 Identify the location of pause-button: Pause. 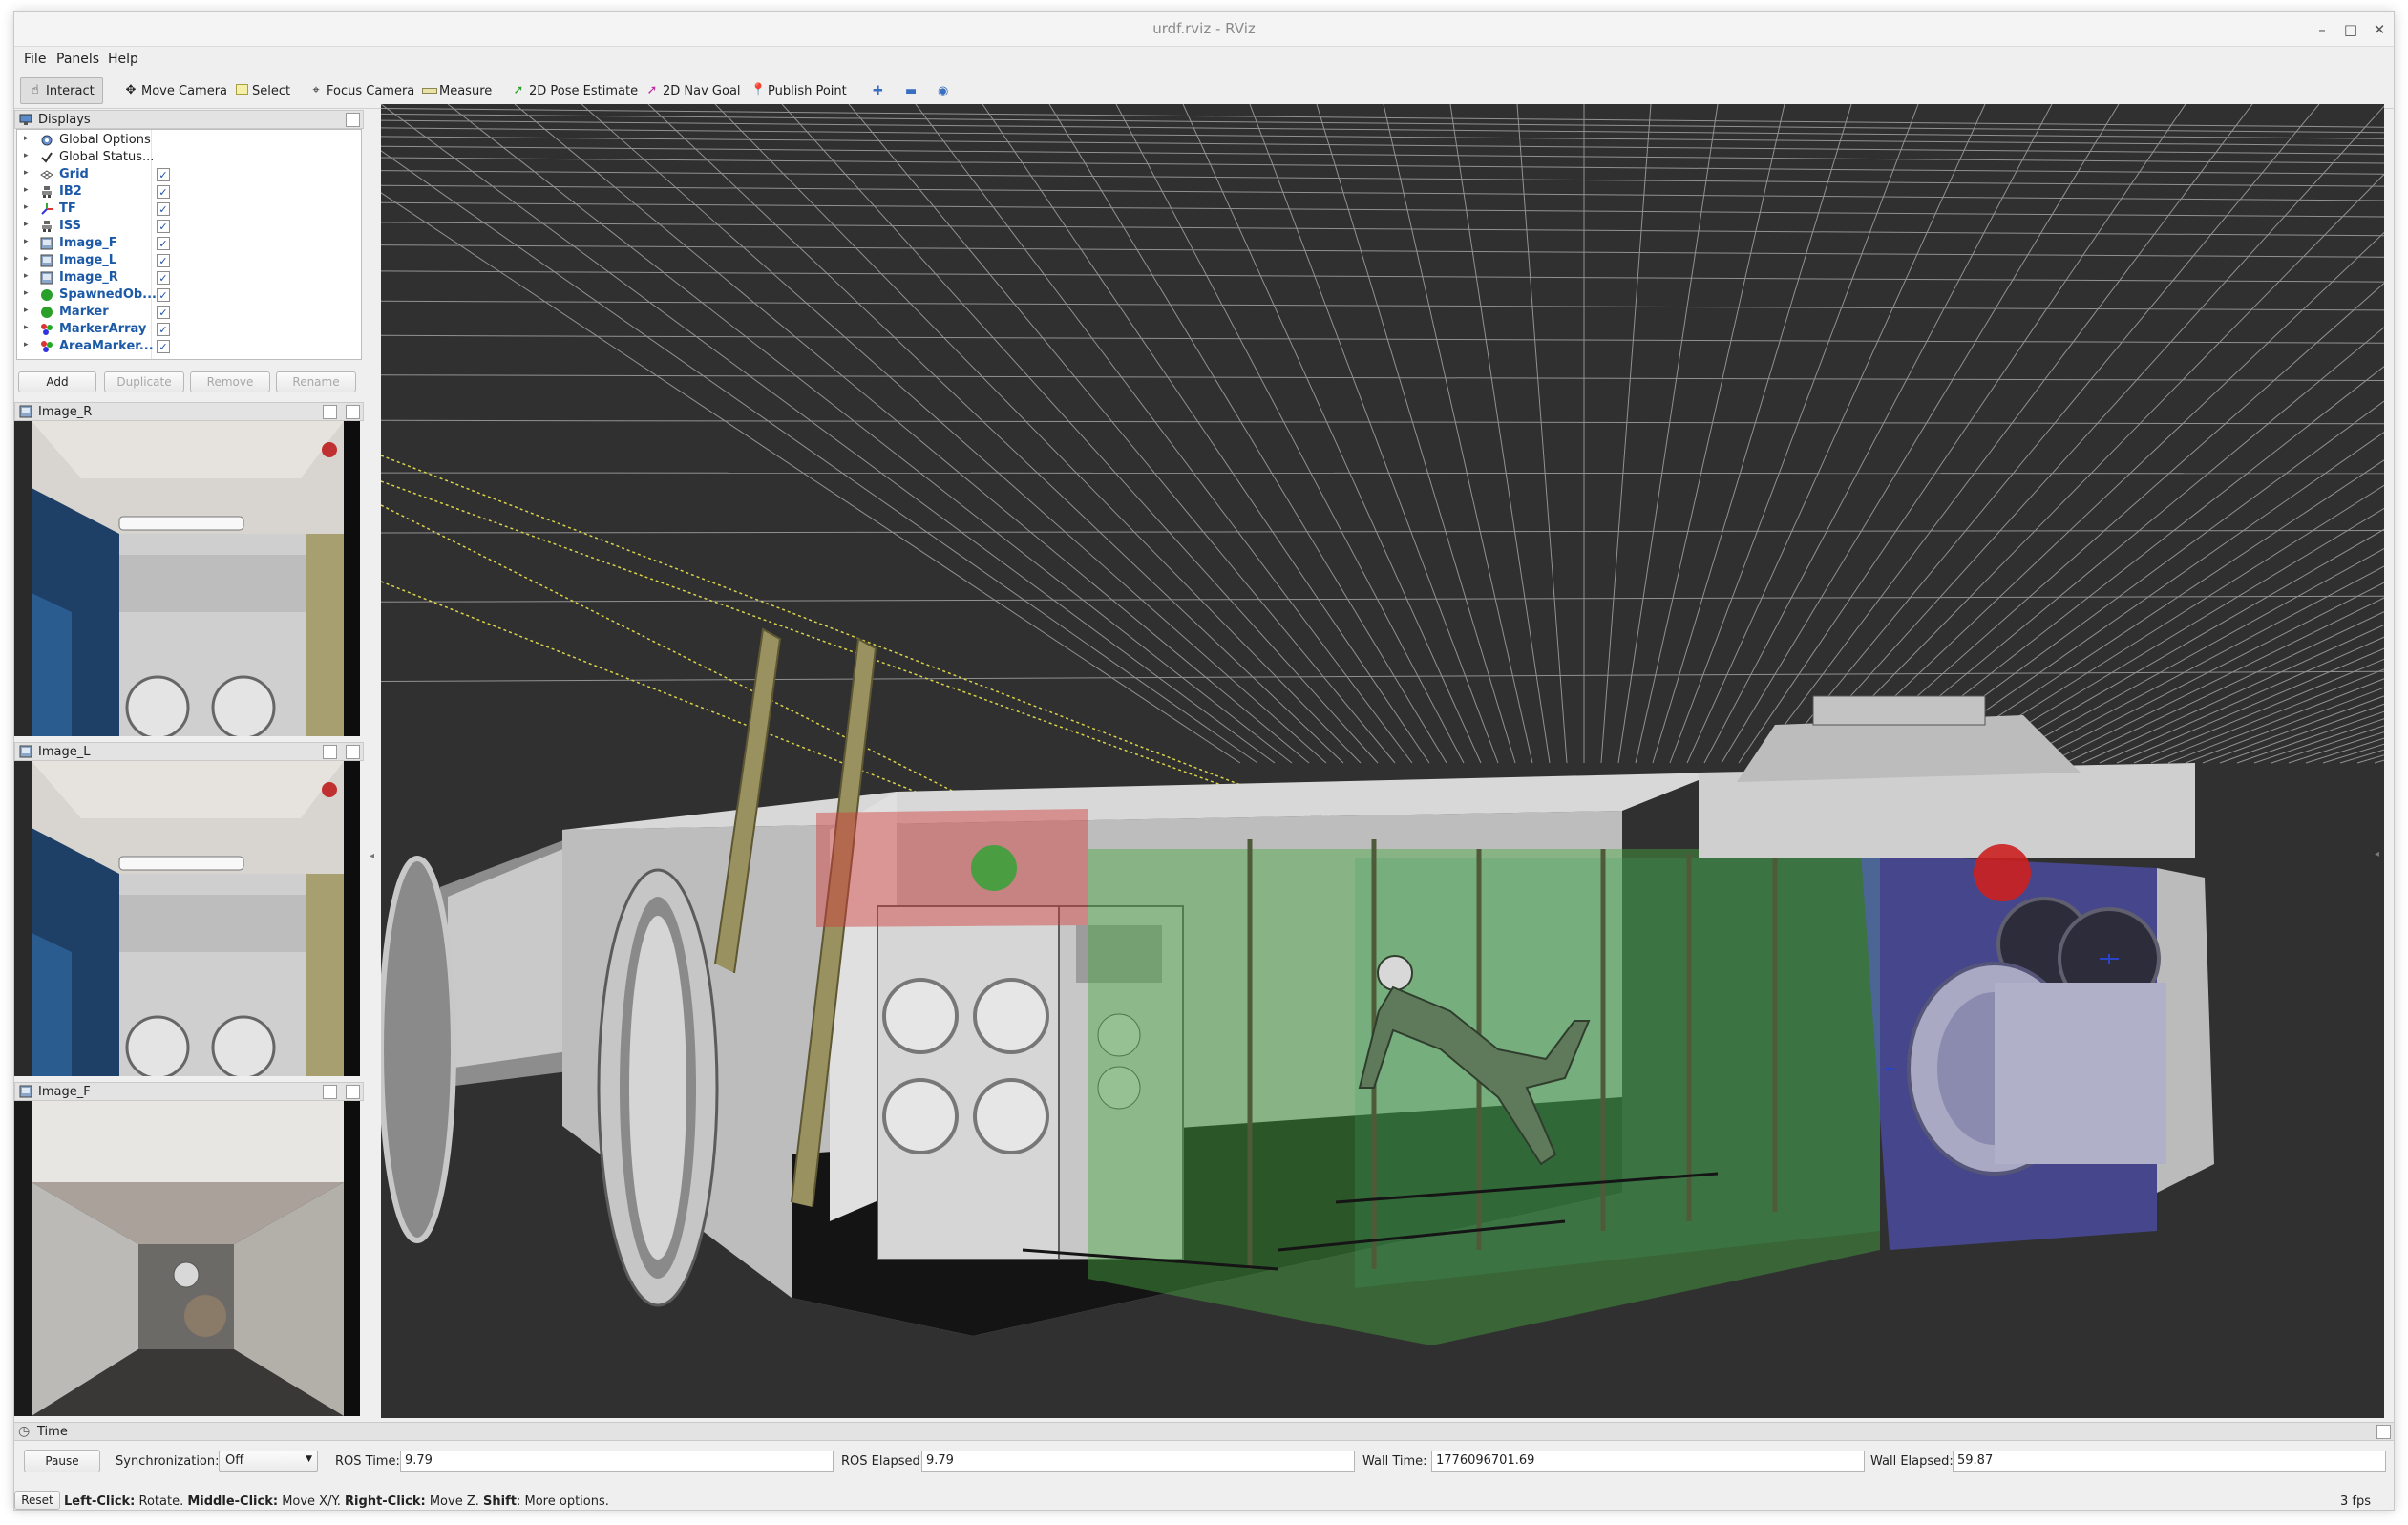
(62, 1461).